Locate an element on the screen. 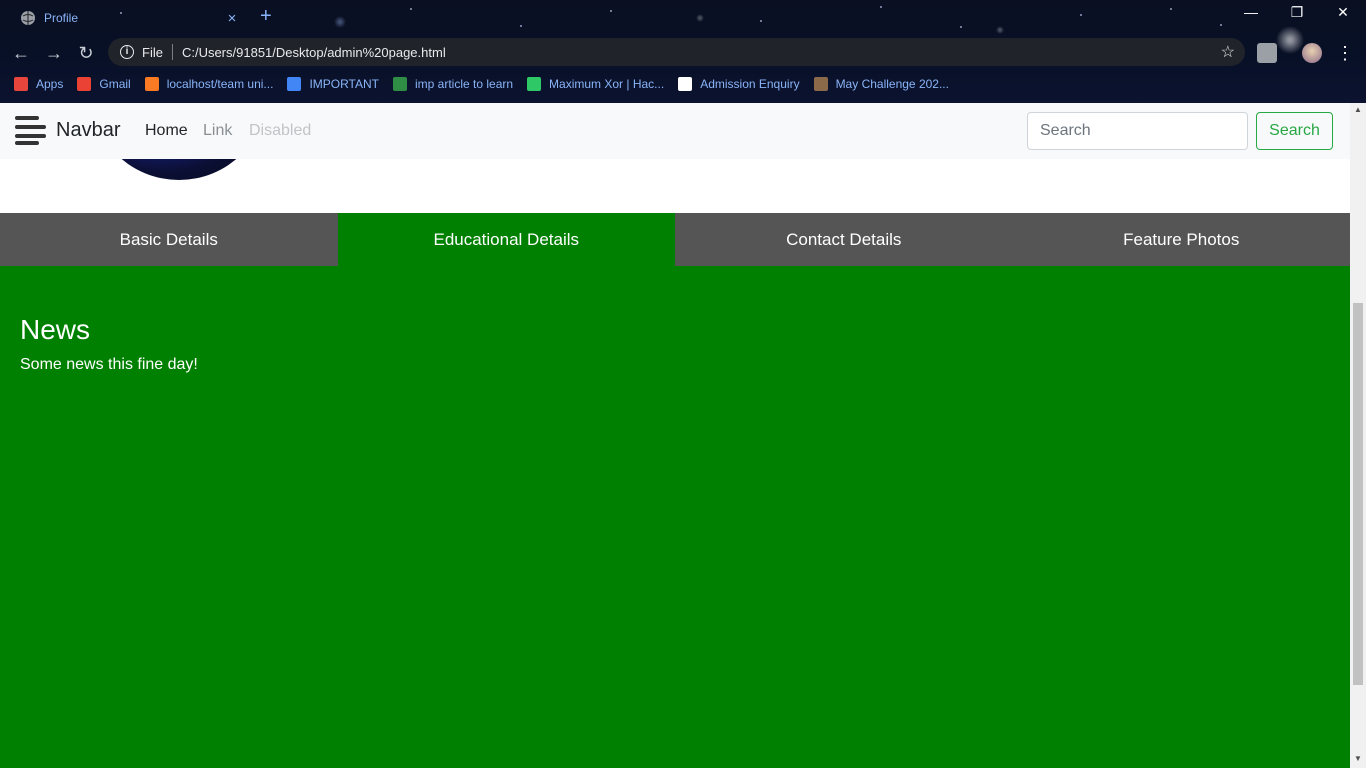 This screenshot has height=768, width=1366. bookmark-item: IMPORTANT is located at coordinates (333, 84).